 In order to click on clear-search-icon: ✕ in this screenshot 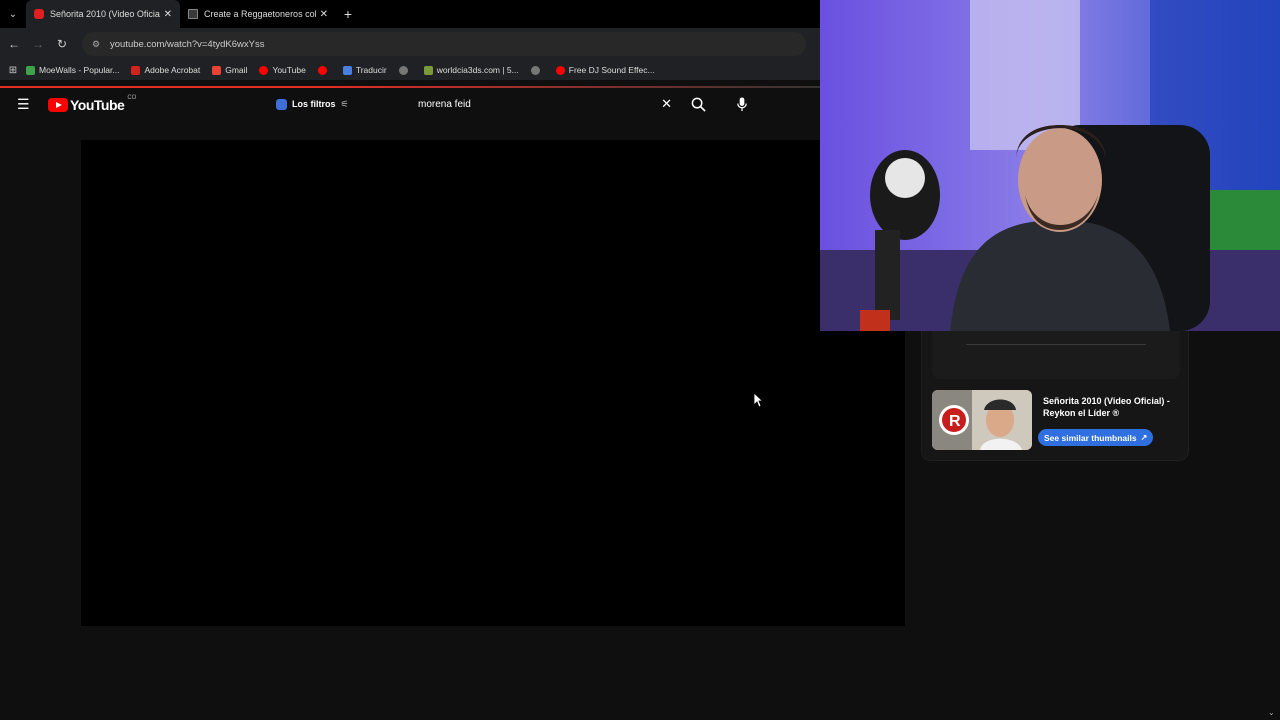, I will do `click(666, 104)`.